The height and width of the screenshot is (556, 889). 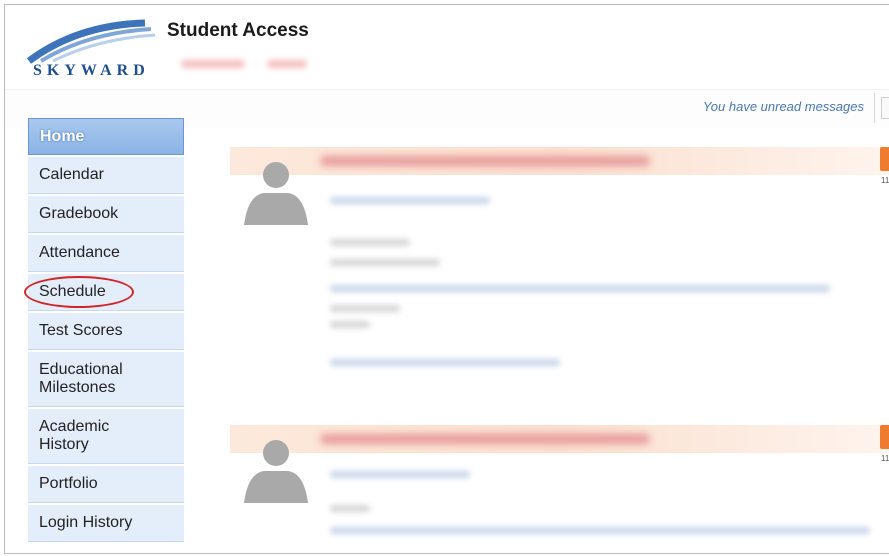 I want to click on sidebar-item-label-line2: History, so click(x=64, y=444).